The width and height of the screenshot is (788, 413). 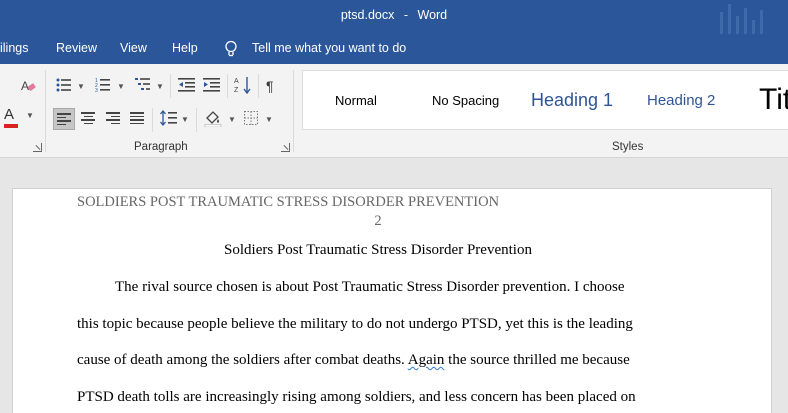 What do you see at coordinates (243, 85) in the screenshot?
I see `sort-icon: A Z` at bounding box center [243, 85].